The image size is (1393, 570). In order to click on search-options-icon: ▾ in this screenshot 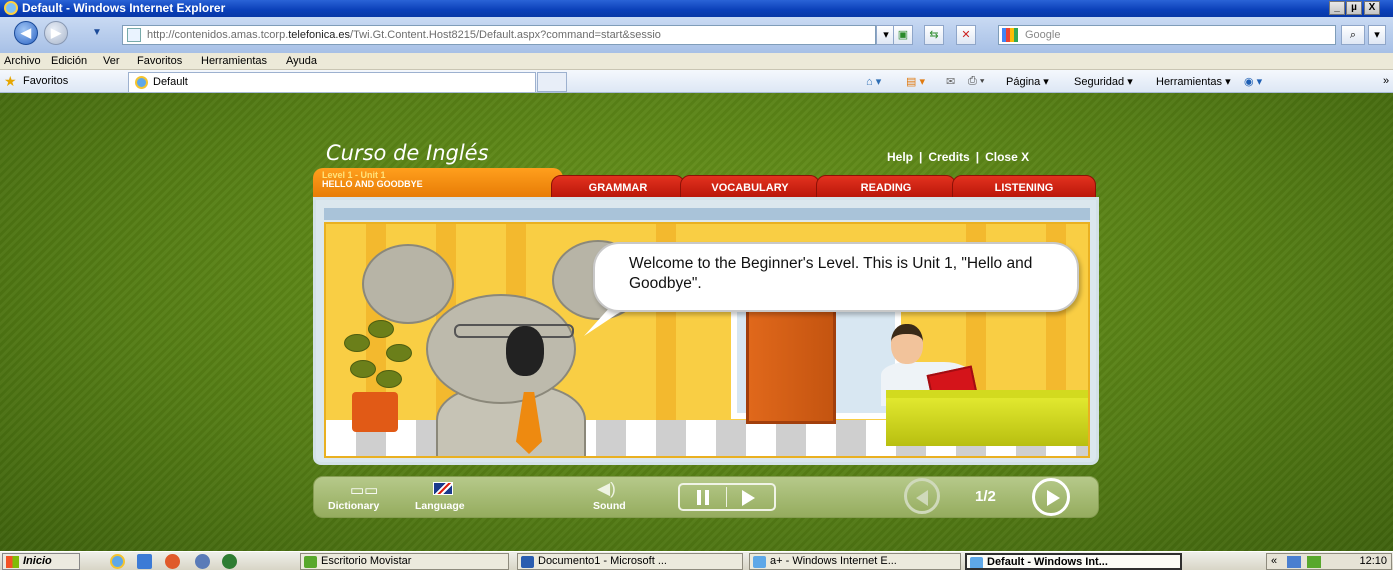, I will do `click(1377, 35)`.